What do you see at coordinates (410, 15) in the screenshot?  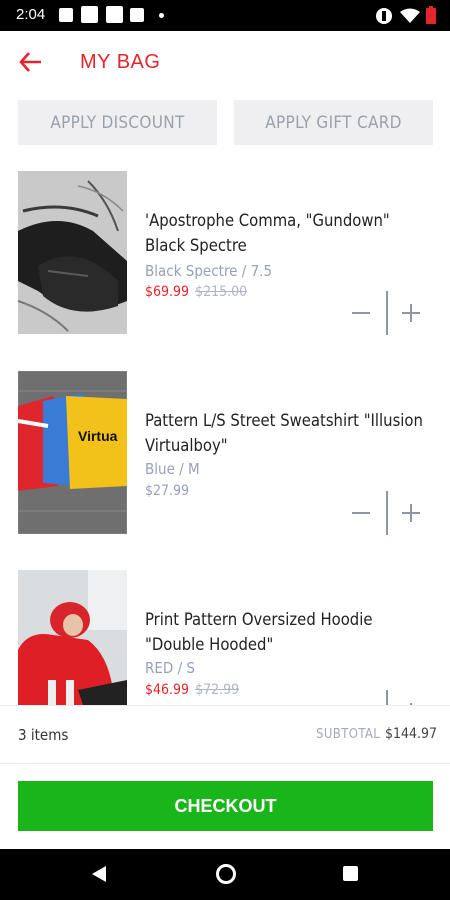 I see `wifi-icon` at bounding box center [410, 15].